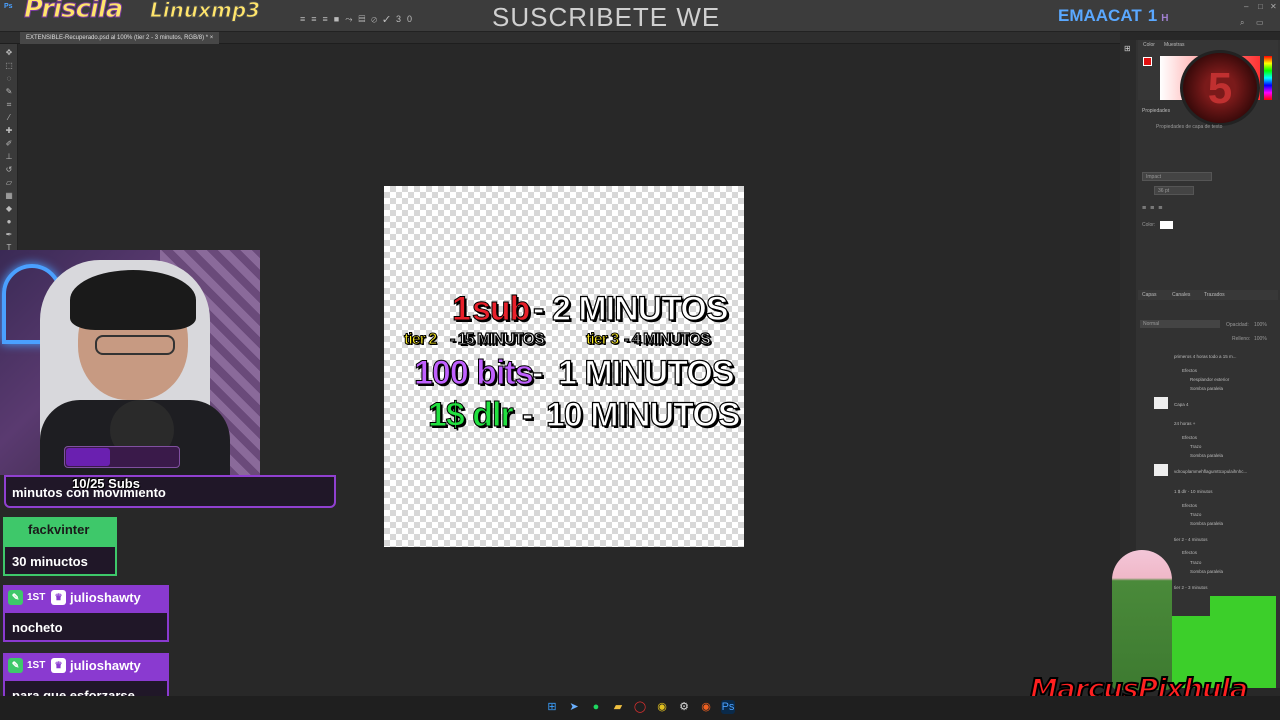  I want to click on align-left-icon: ≡, so click(305, 19).